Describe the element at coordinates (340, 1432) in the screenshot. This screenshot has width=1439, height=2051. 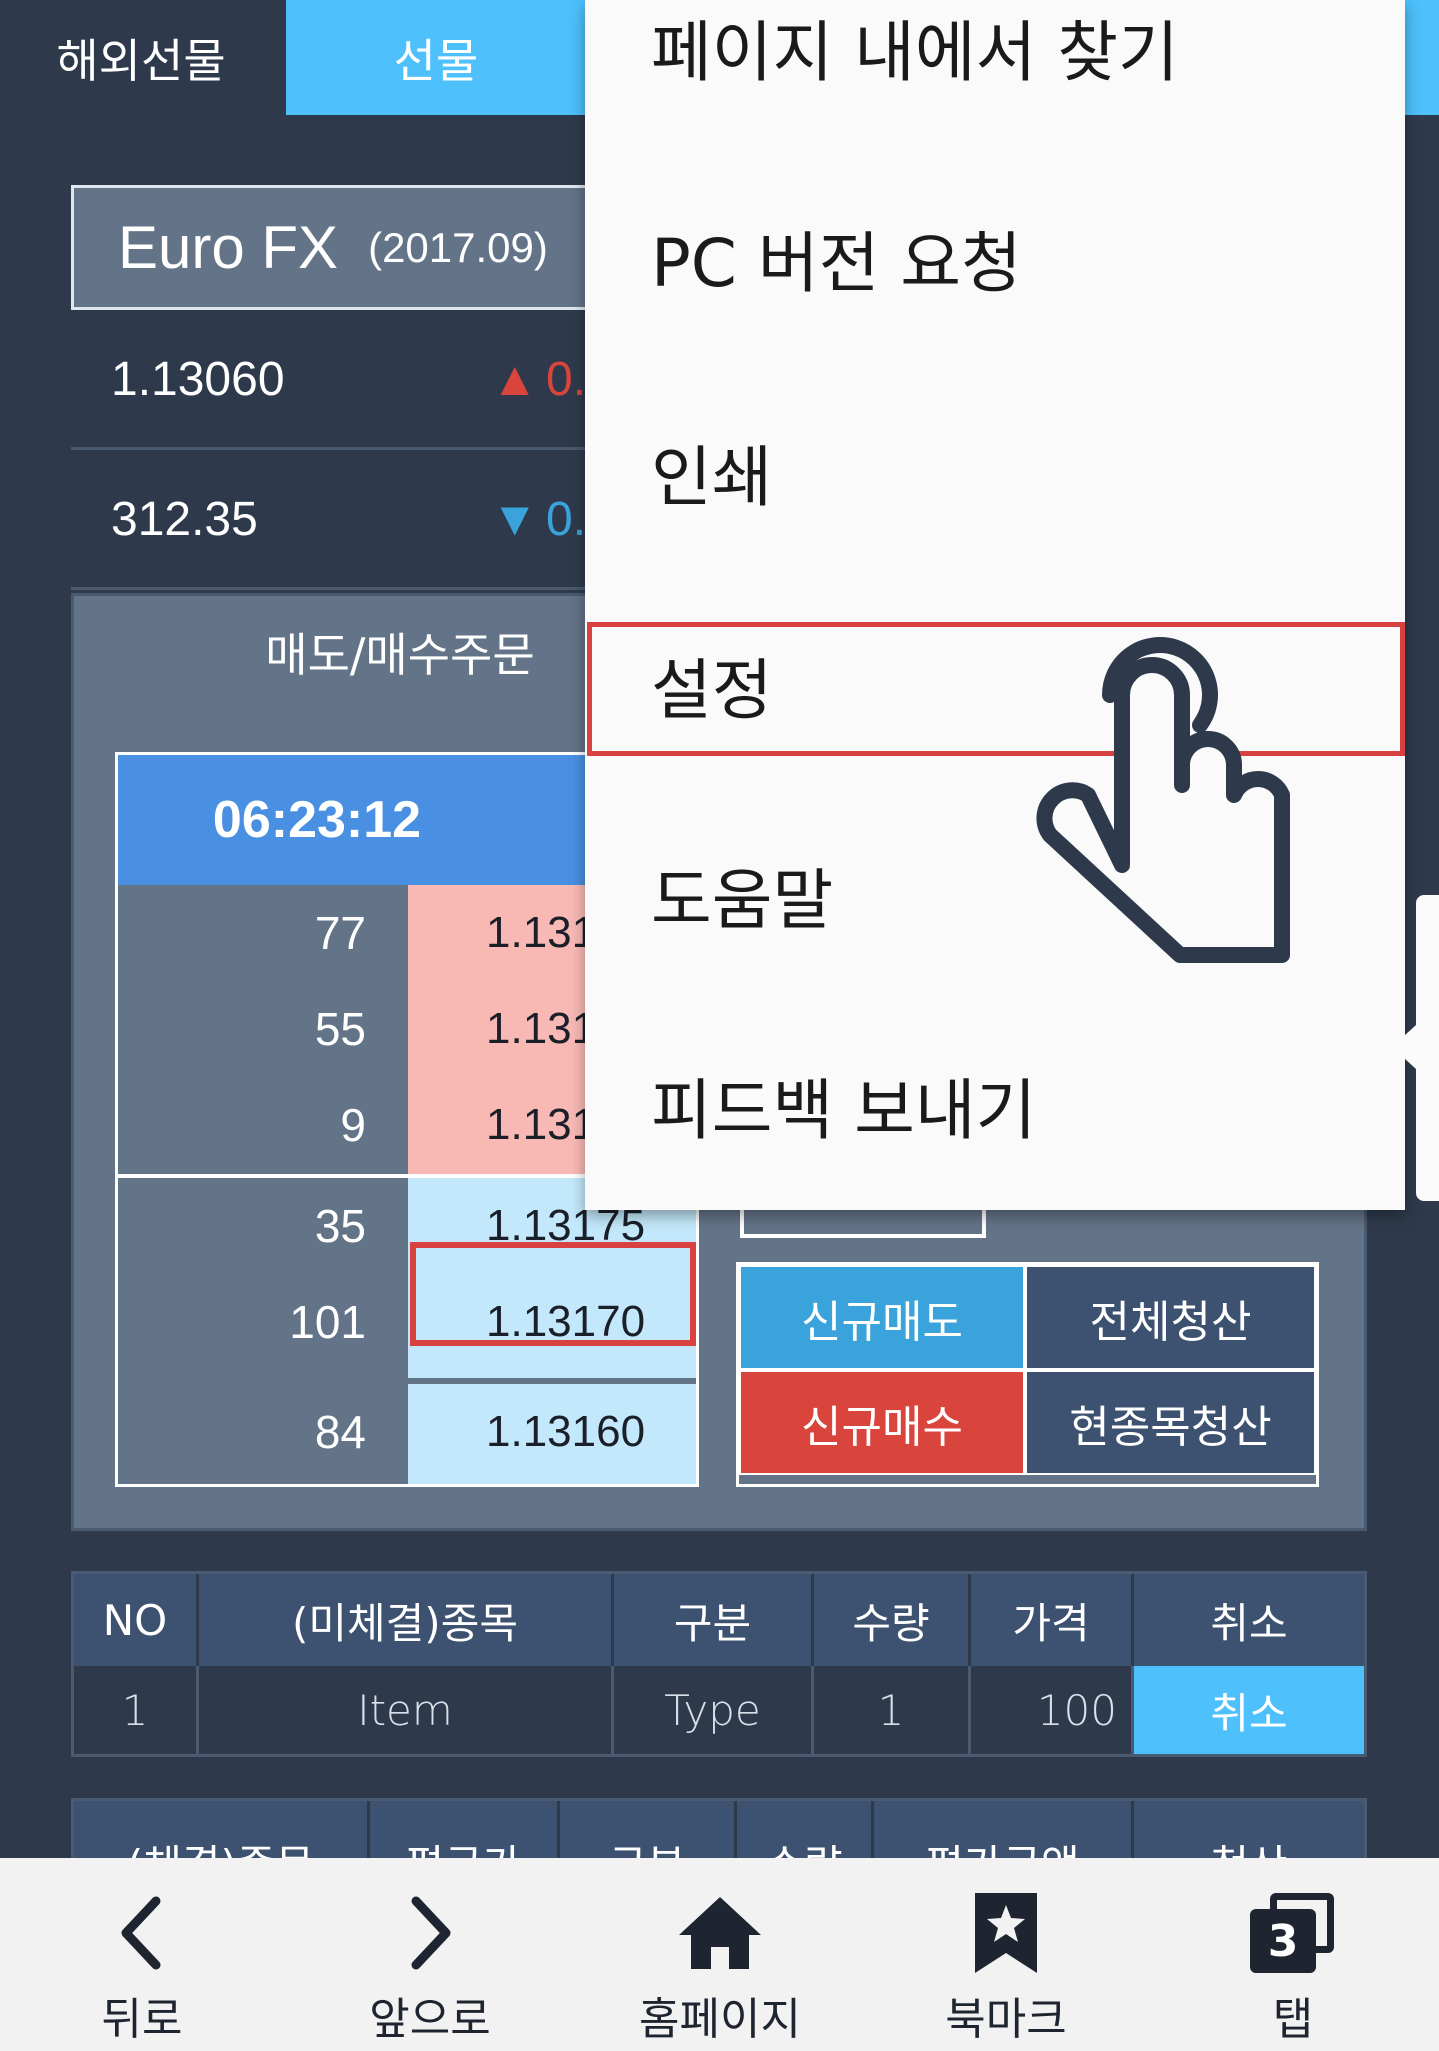
I see `bid-qty: 84` at that location.